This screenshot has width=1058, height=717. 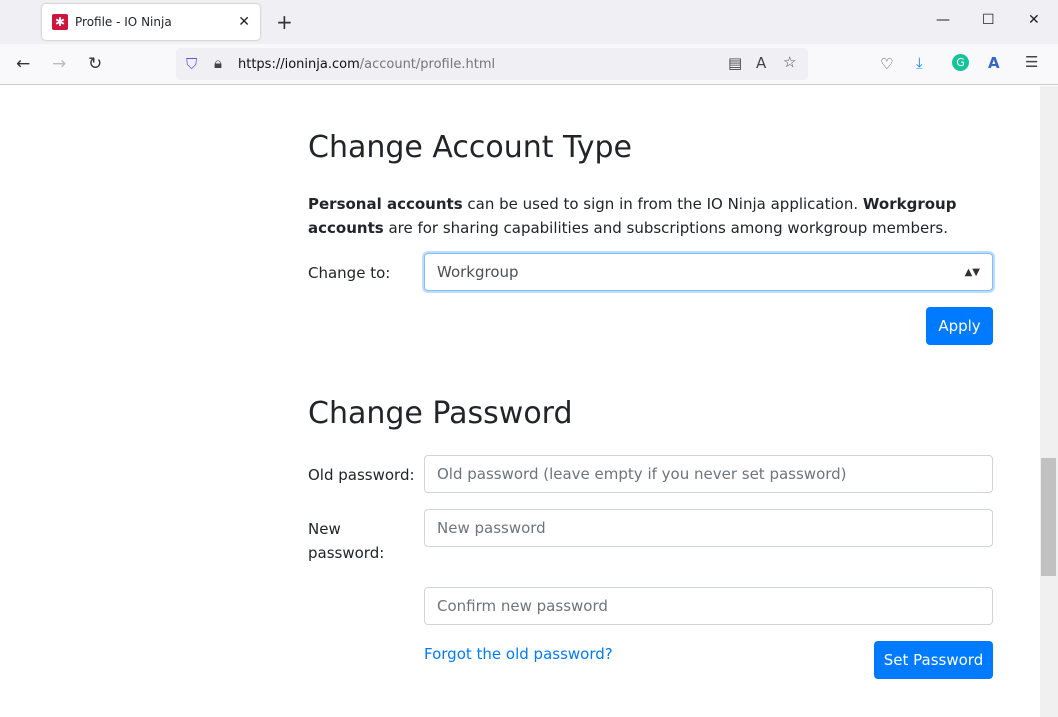 I want to click on confirm-password-input: Confirm new password, so click(x=708, y=606).